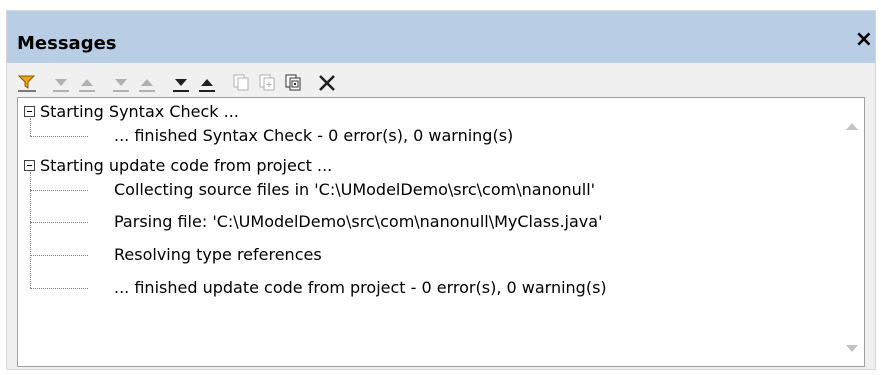 The width and height of the screenshot is (881, 375). I want to click on message-line: Resolving type references, so click(218, 254).